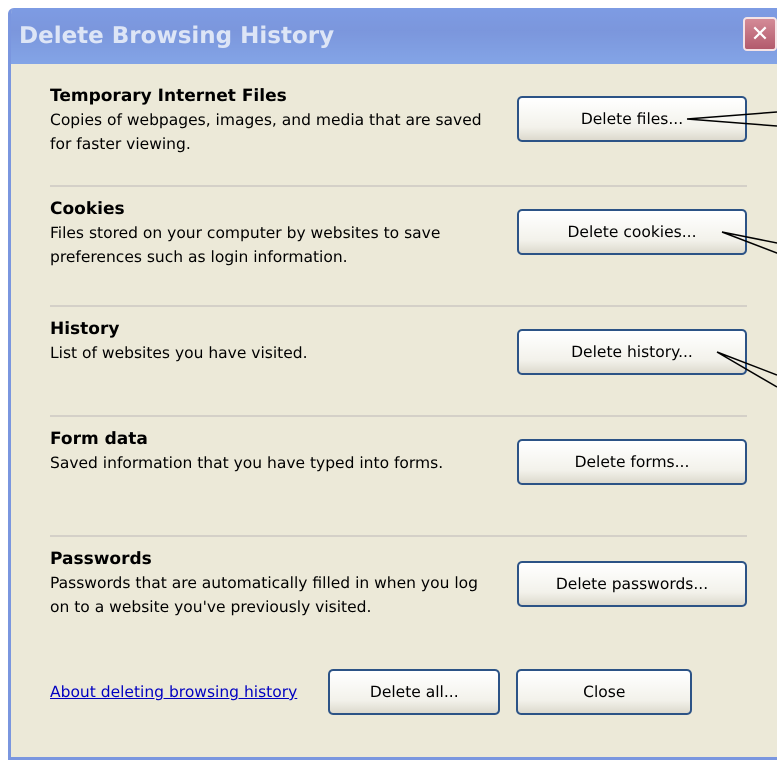  Describe the element at coordinates (174, 692) in the screenshot. I see `help-link: About deleting browsing history` at that location.